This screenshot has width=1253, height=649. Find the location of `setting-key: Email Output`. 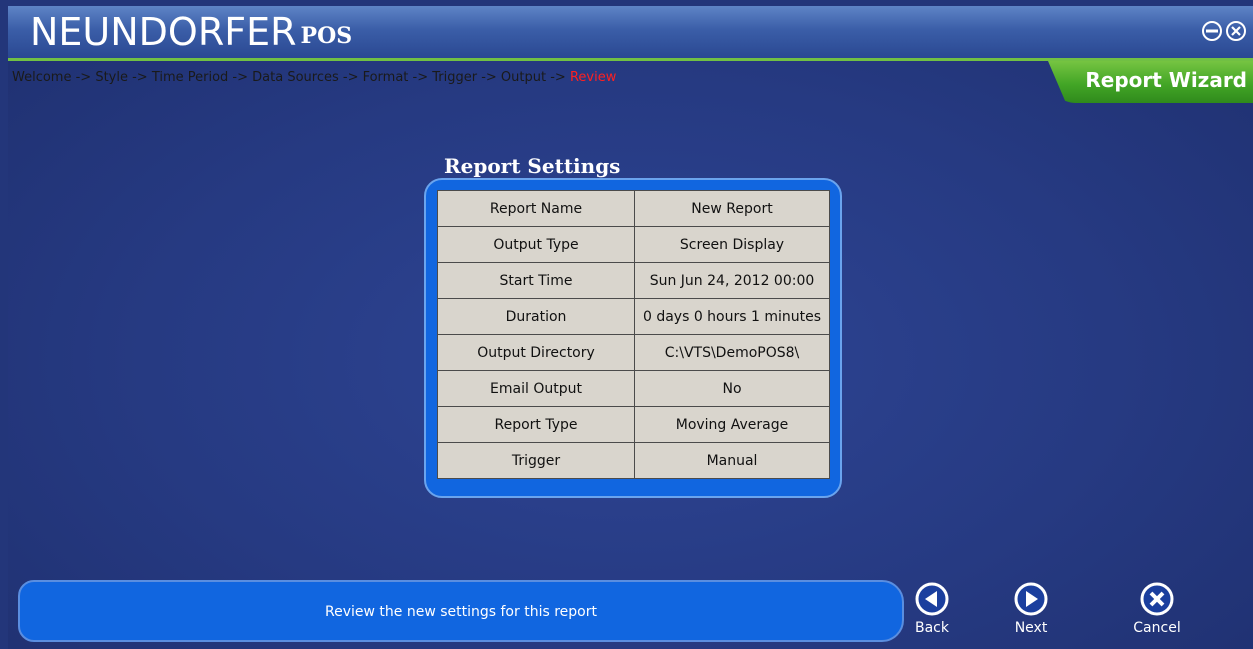

setting-key: Email Output is located at coordinates (536, 388).